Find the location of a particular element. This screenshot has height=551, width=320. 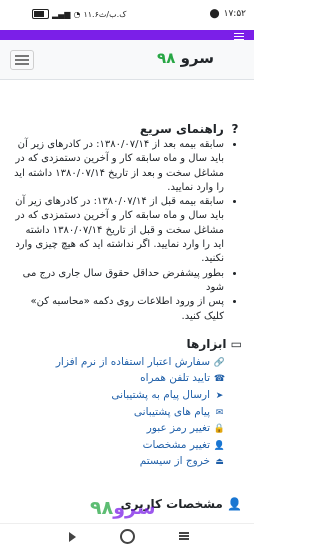

hamburger-icon is located at coordinates (22, 56).